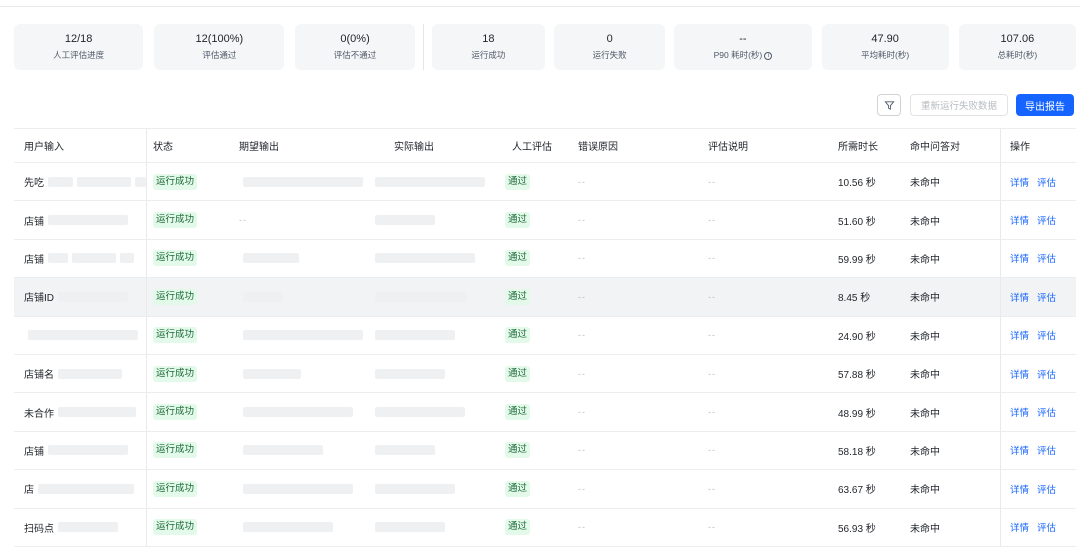  What do you see at coordinates (869, 335) in the screenshot?
I see `cell-duration: 24.90 秒` at bounding box center [869, 335].